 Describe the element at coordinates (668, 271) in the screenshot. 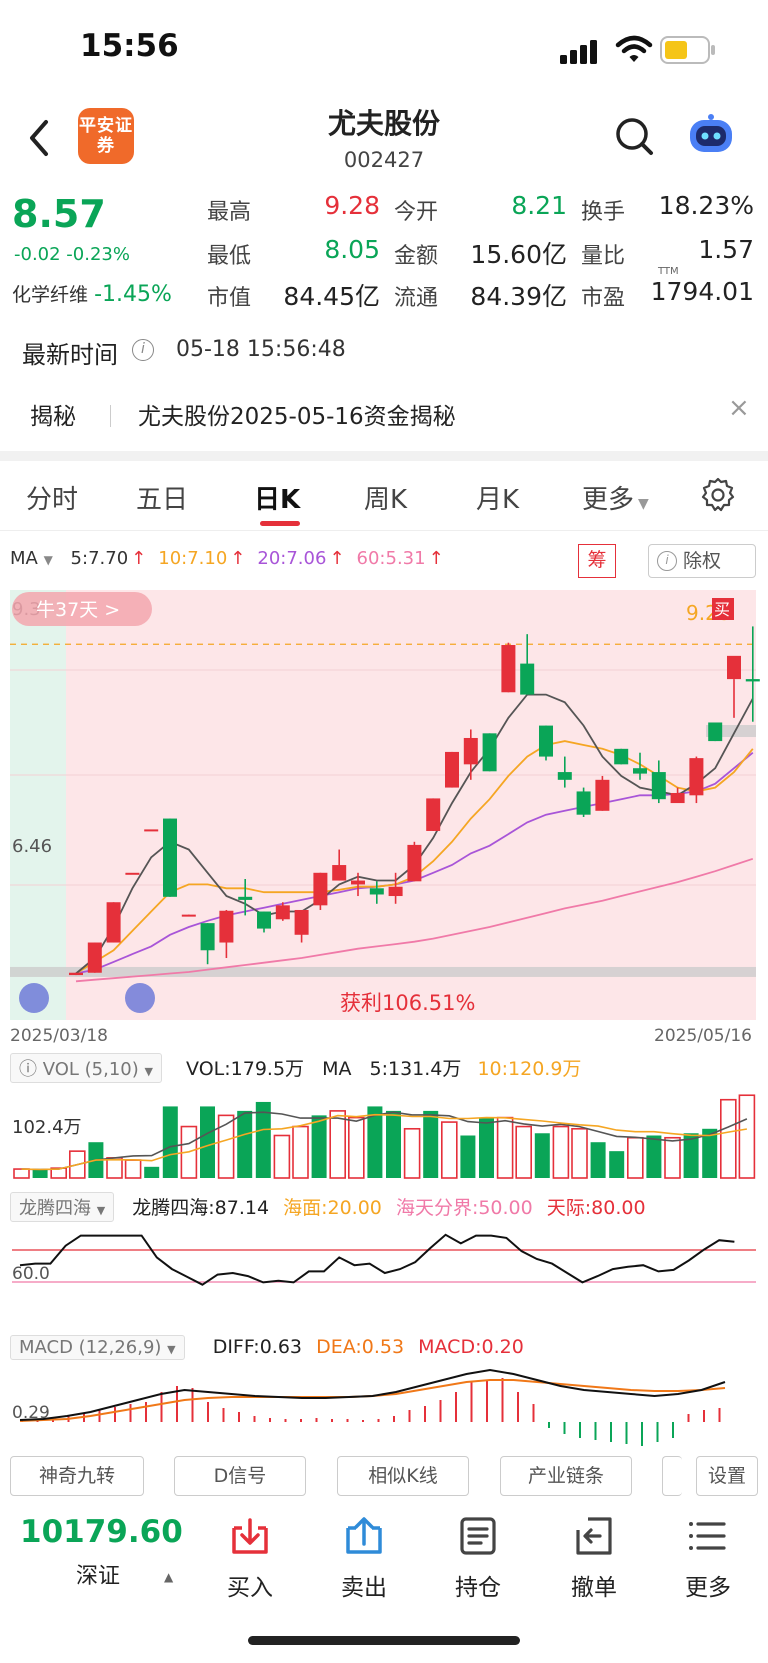

I see `ttm-label: TTM` at that location.